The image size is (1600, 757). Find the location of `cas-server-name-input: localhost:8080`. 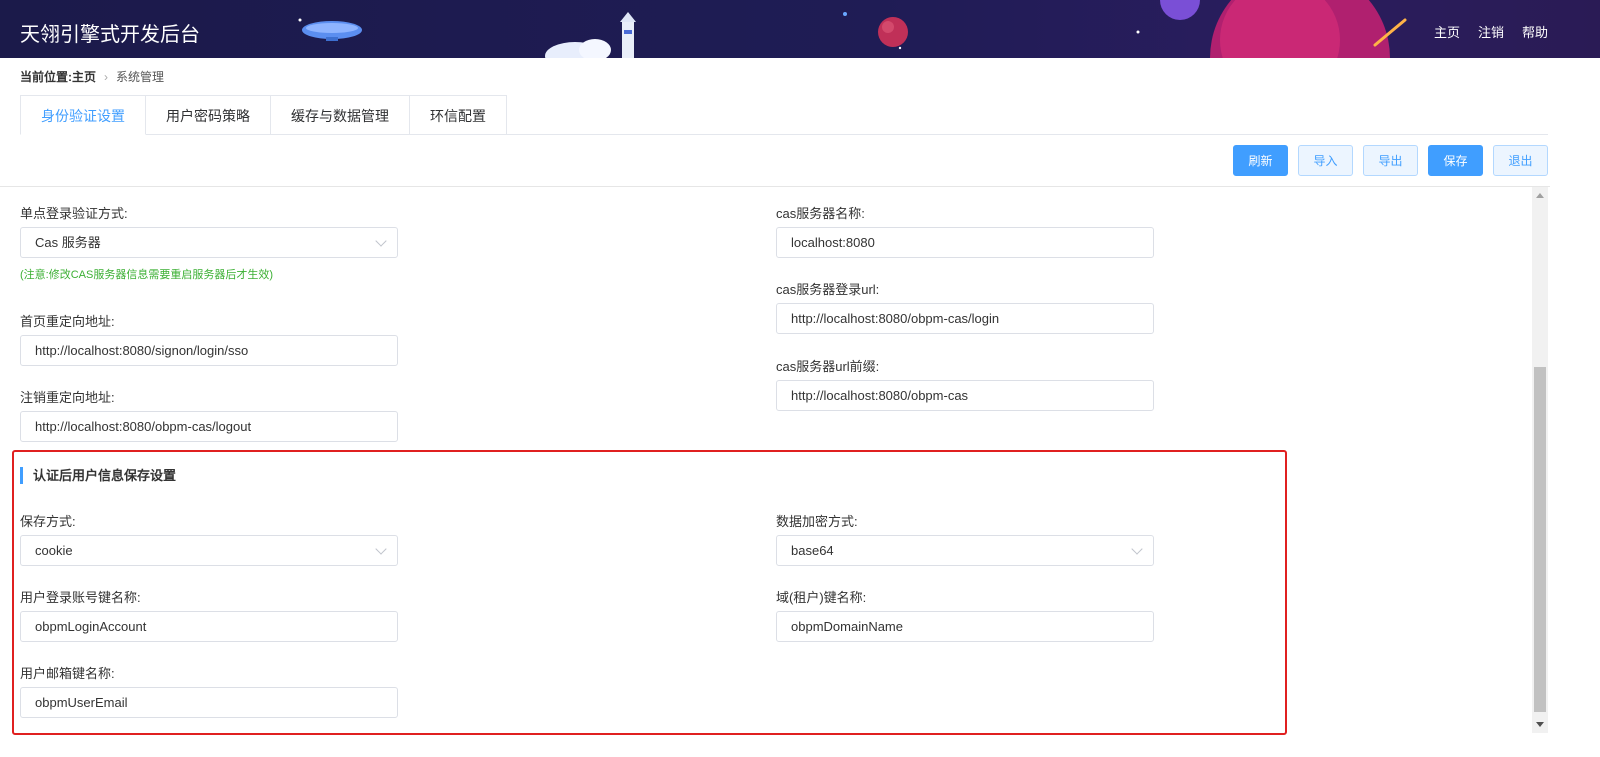

cas-server-name-input: localhost:8080 is located at coordinates (965, 242).